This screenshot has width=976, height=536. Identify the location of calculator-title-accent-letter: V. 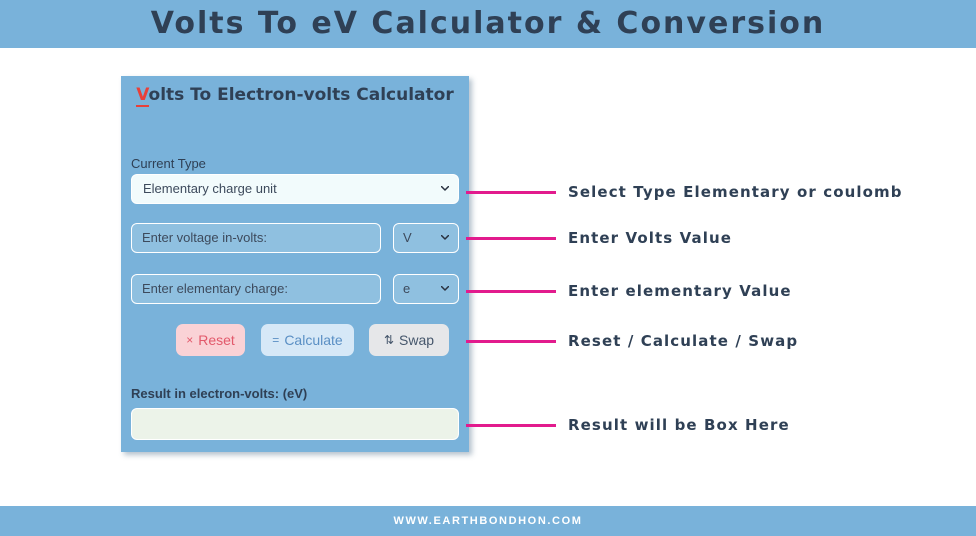
(142, 96).